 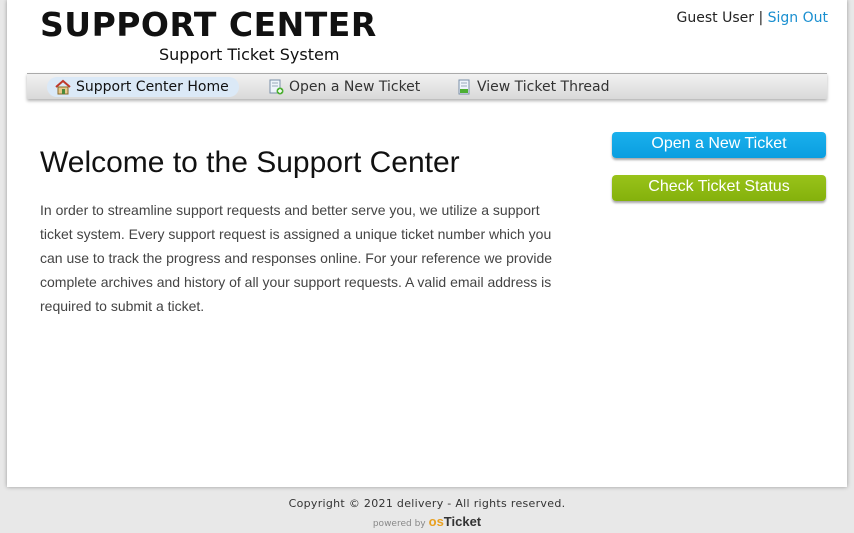 I want to click on sign-out-link: Sign Out, so click(x=798, y=18).